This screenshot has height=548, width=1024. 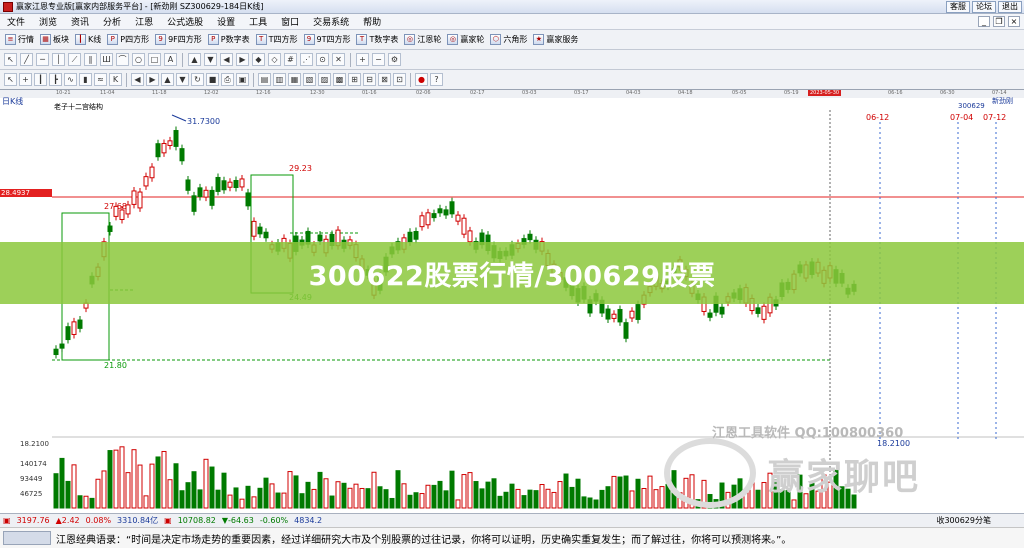 I want to click on stock-name: 新劲刚, so click(x=1002, y=101).